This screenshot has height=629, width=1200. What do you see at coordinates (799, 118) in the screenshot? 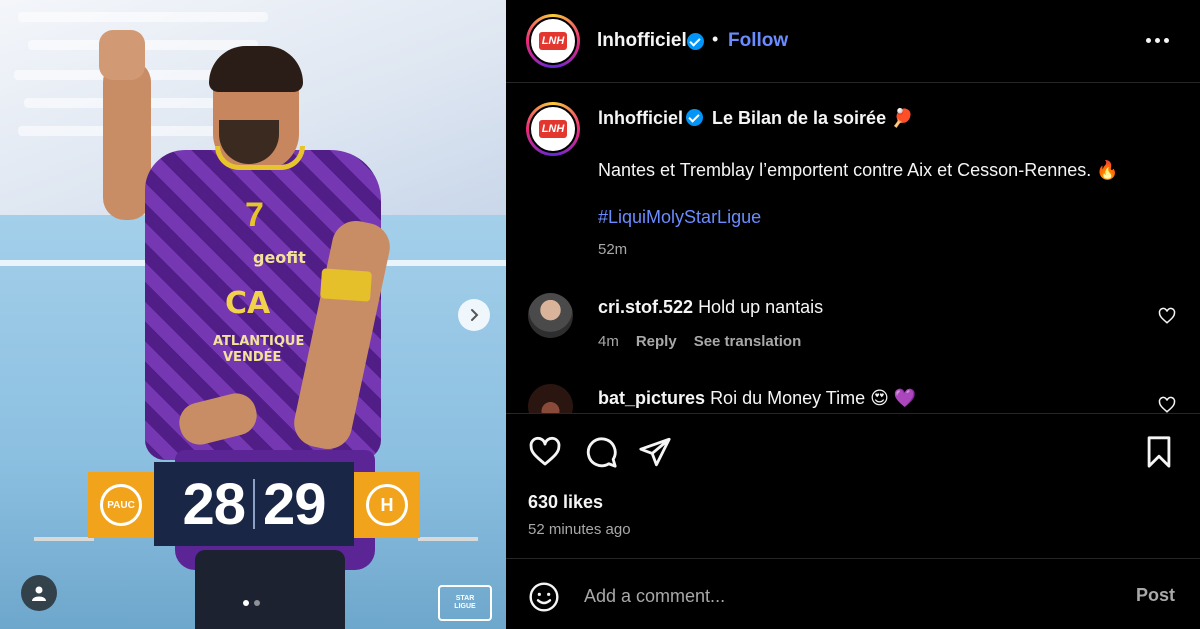
I see `caption-headline: Le Bilan de la soirée` at bounding box center [799, 118].